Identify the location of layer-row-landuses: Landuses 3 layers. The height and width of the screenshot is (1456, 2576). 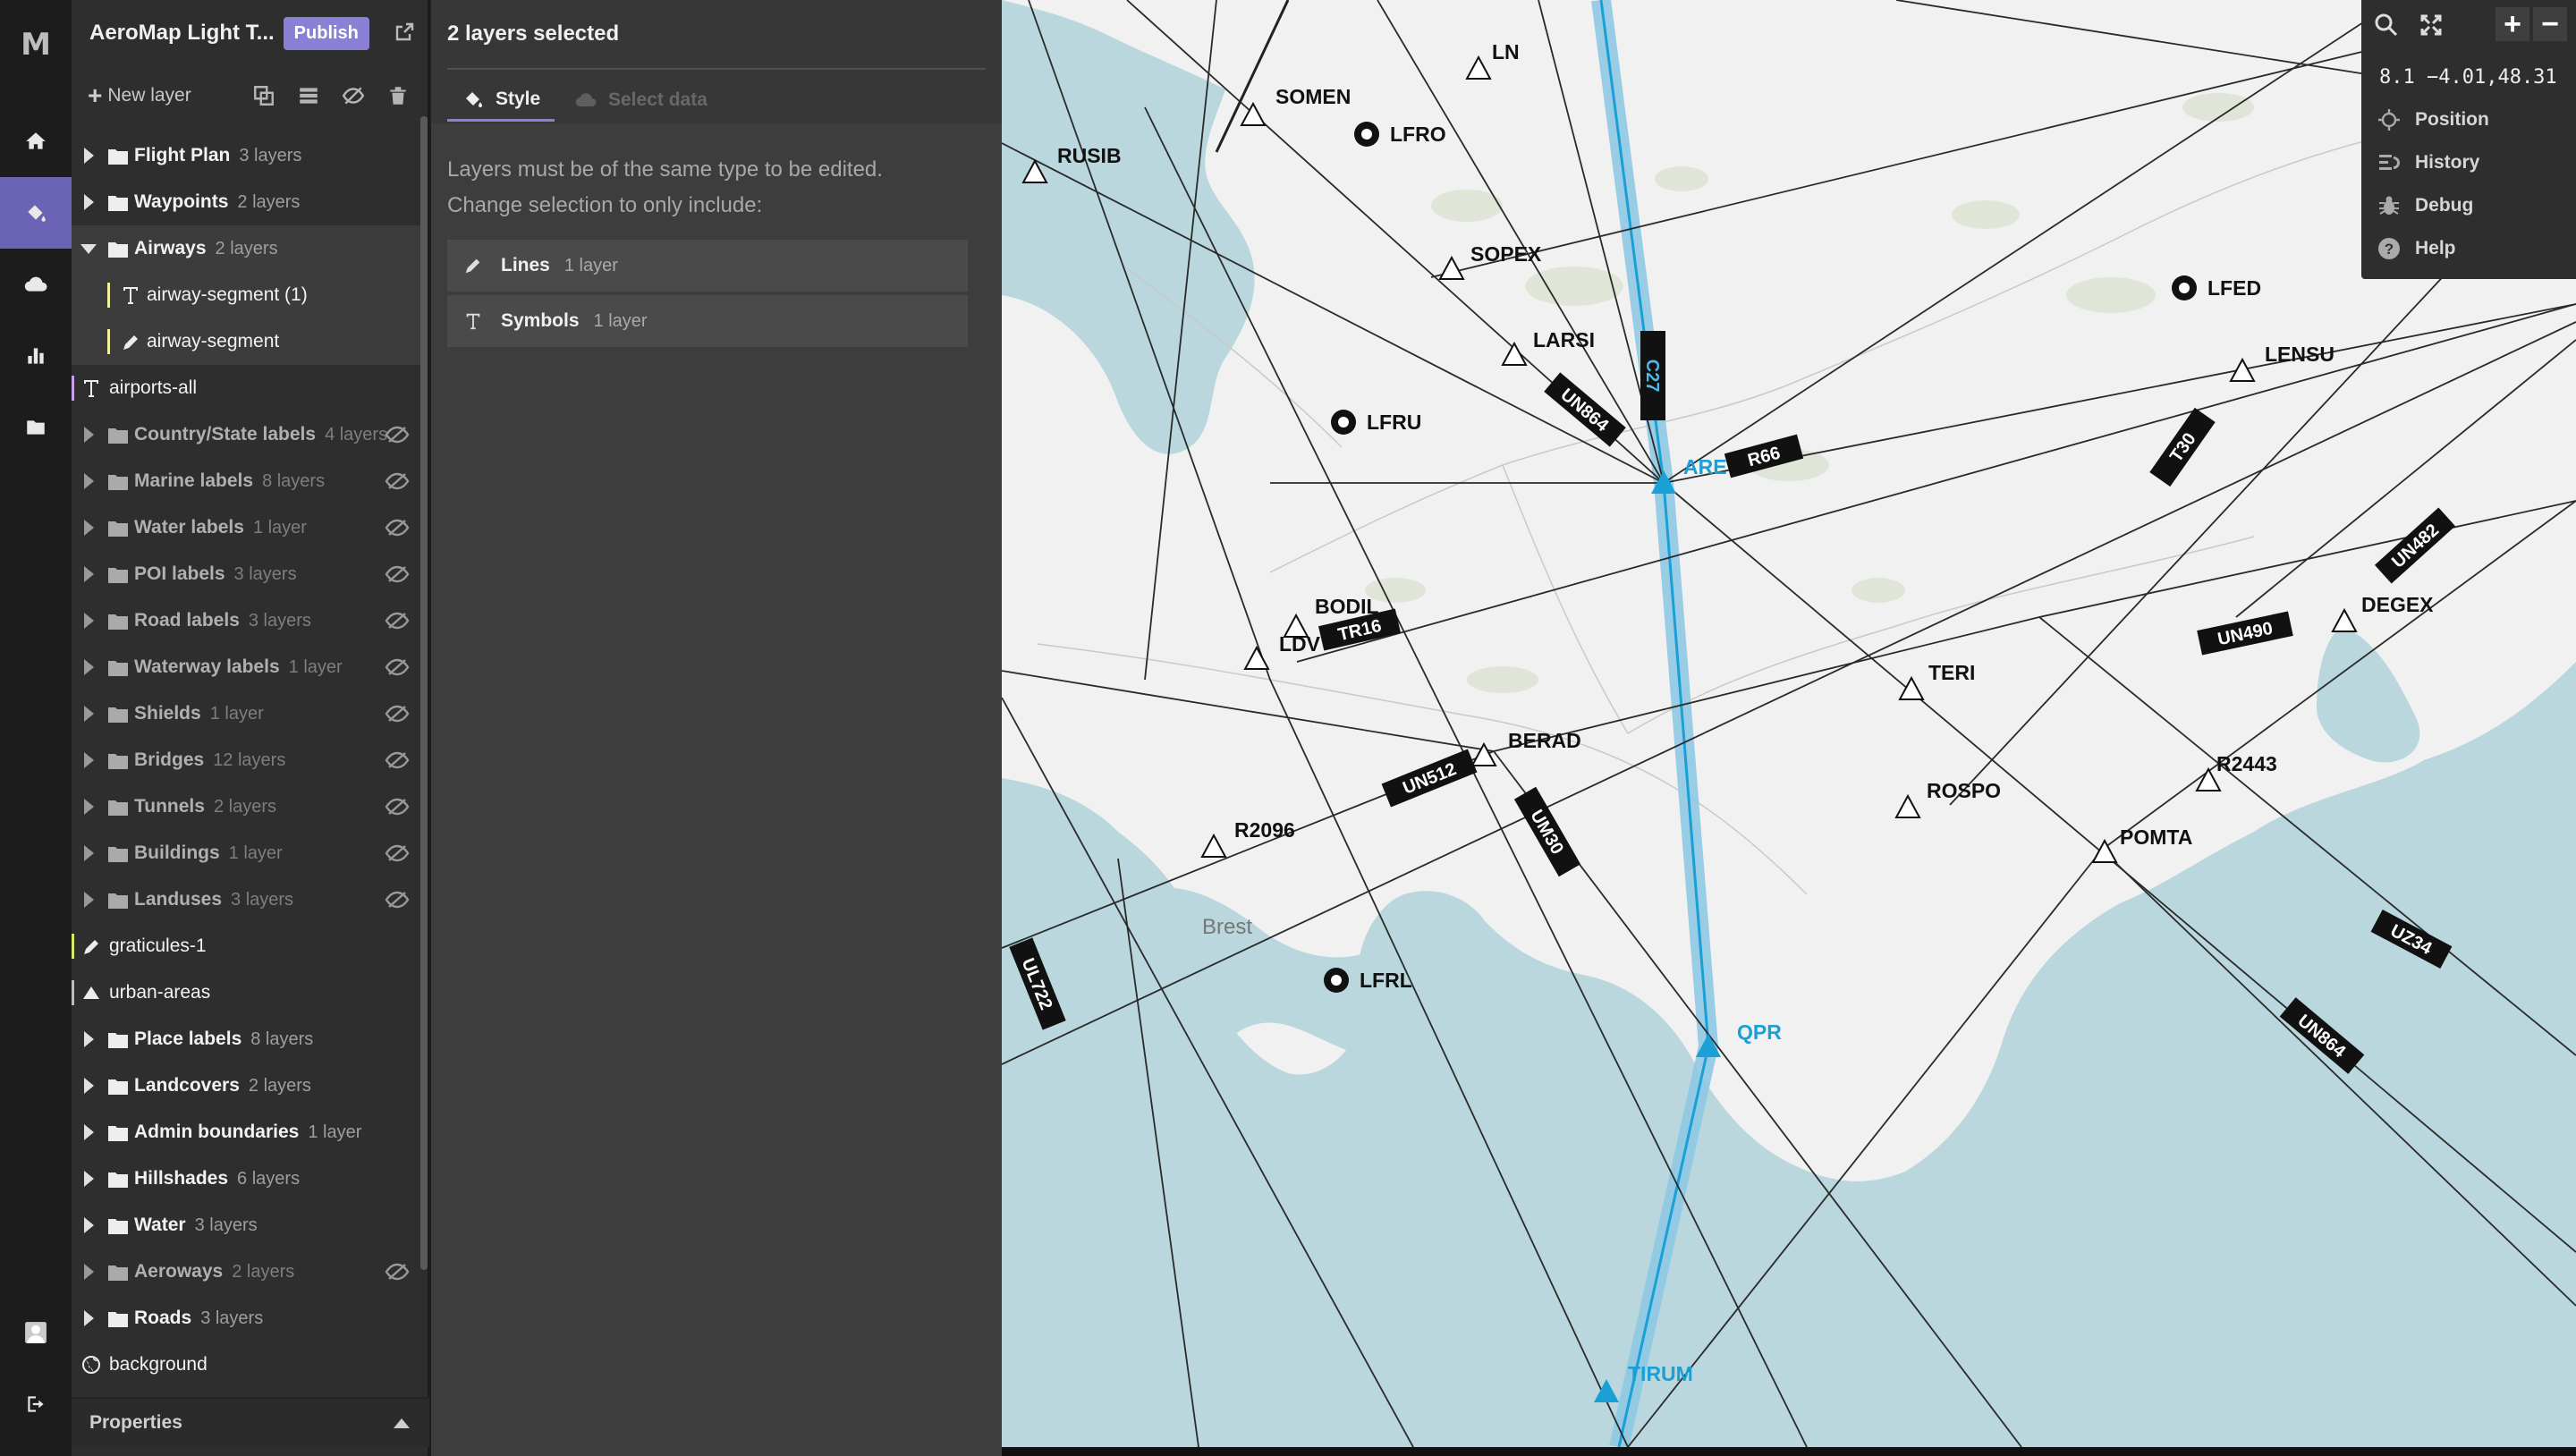
(246, 899).